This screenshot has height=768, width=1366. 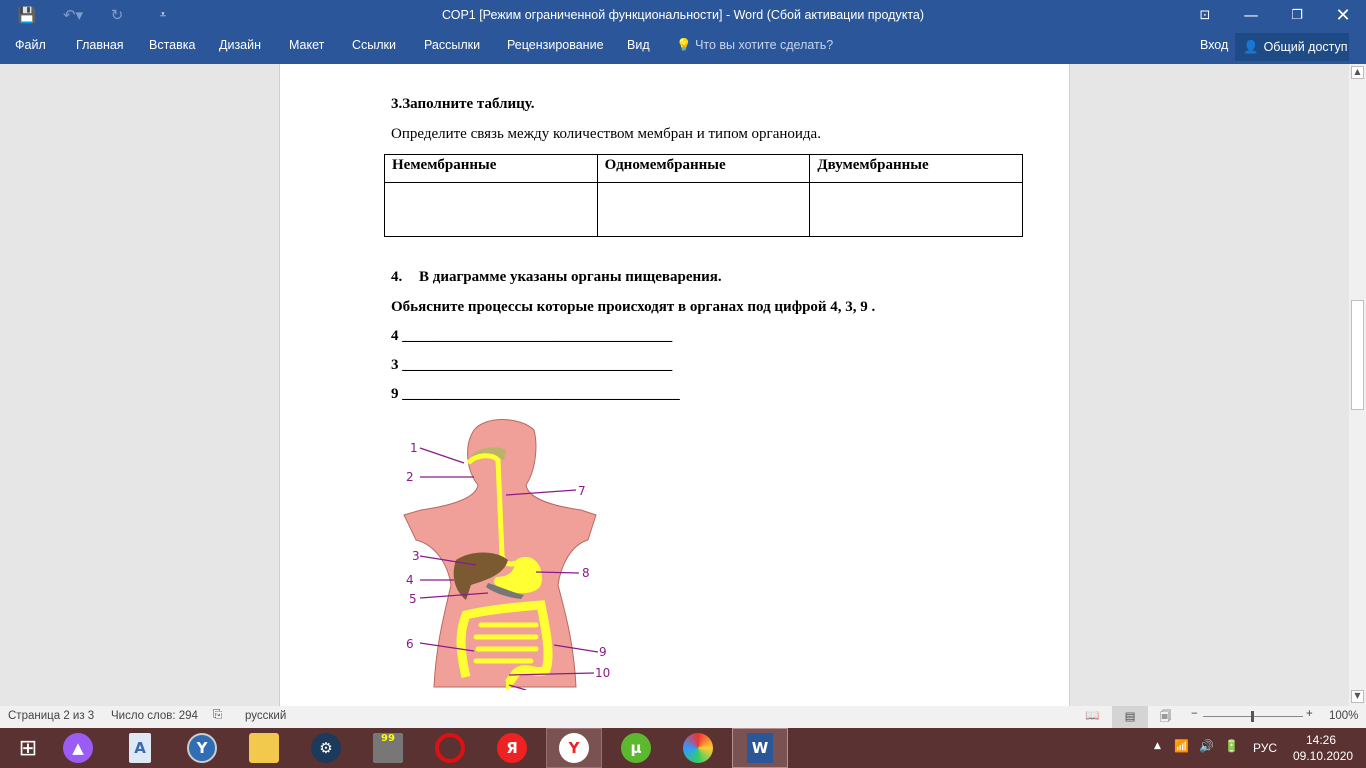 What do you see at coordinates (217, 715) in the screenshot?
I see `proofing-icon: ⎘` at bounding box center [217, 715].